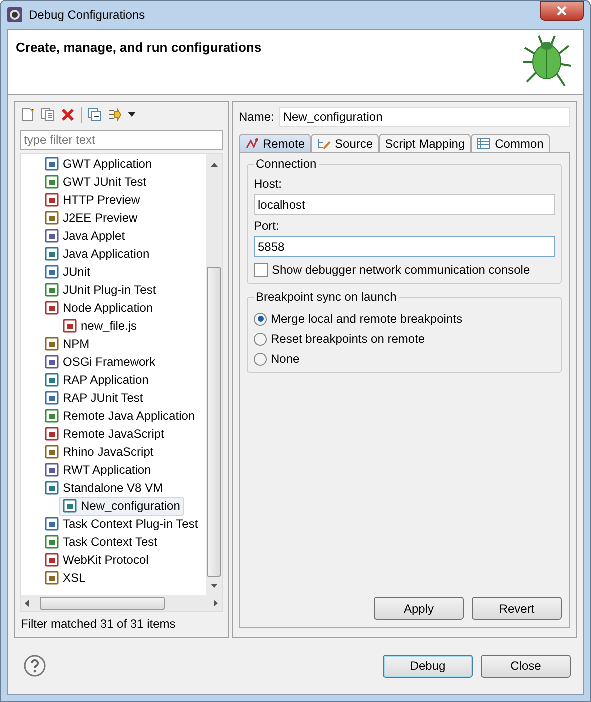 Image resolution: width=591 pixels, height=702 pixels. What do you see at coordinates (104, 488) in the screenshot?
I see `tree-item: Standalone V8 VM` at bounding box center [104, 488].